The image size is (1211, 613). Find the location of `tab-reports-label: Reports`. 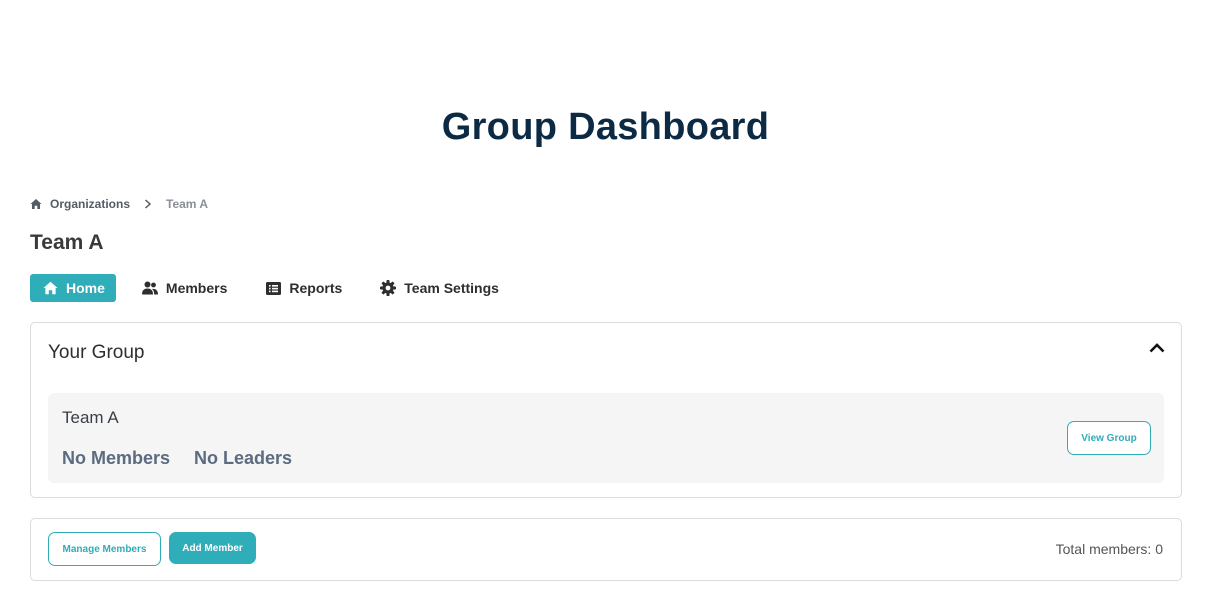

tab-reports-label: Reports is located at coordinates (316, 288).